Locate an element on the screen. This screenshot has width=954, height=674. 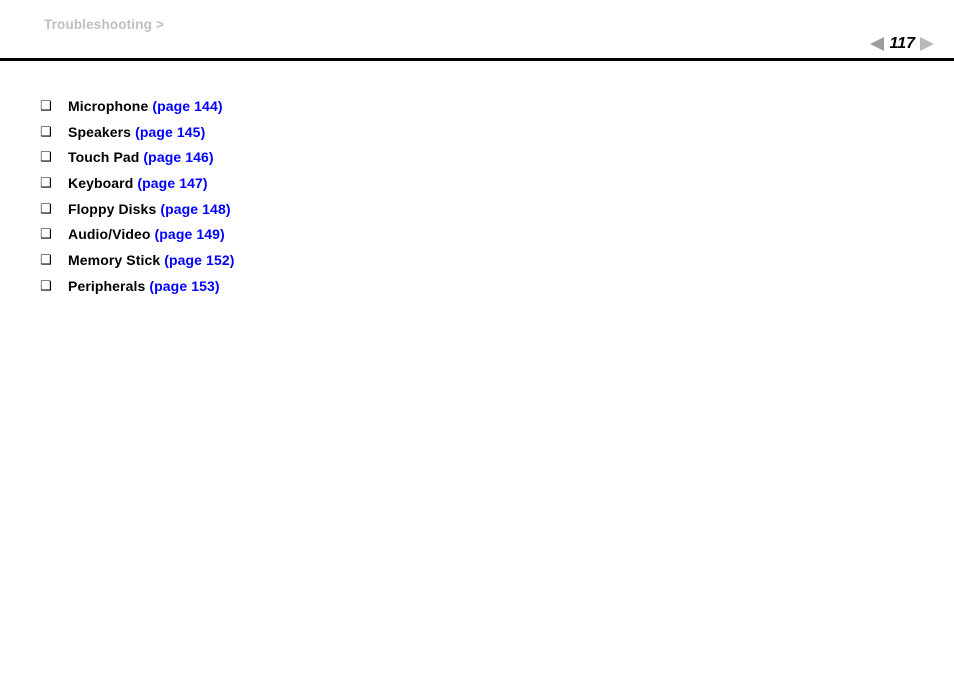
list-item-page-link: (page 153) is located at coordinates (184, 286).